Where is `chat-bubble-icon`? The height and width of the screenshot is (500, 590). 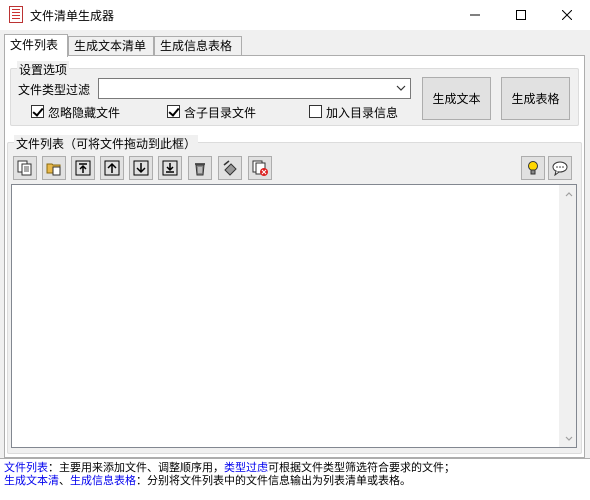
chat-bubble-icon is located at coordinates (560, 168).